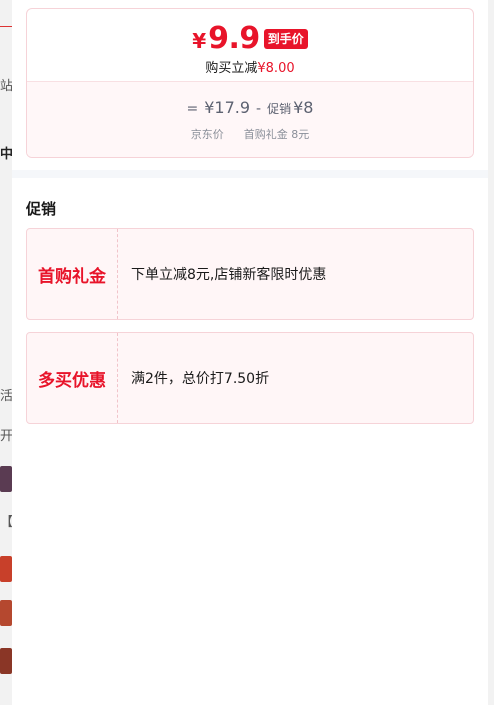 Image resolution: width=494 pixels, height=705 pixels. Describe the element at coordinates (6, 86) in the screenshot. I see `background-text: 站` at that location.